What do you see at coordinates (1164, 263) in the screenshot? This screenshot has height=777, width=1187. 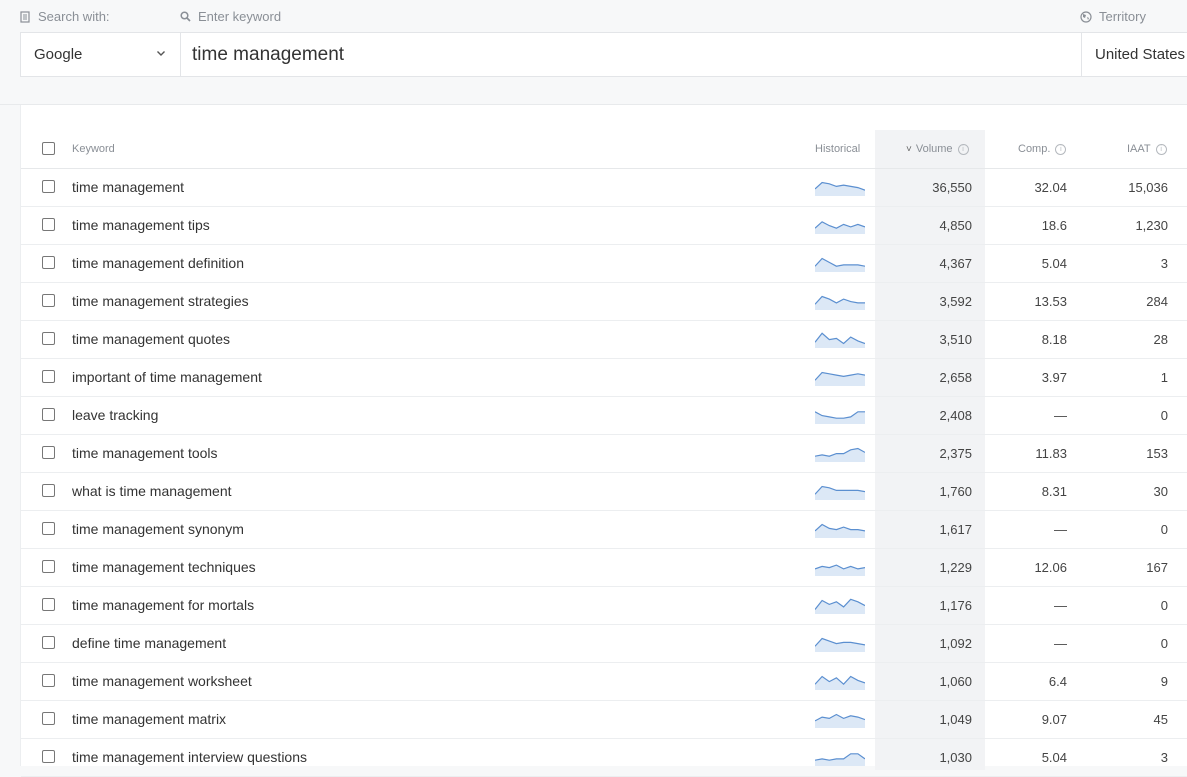 I see `iaat-cell: 3` at bounding box center [1164, 263].